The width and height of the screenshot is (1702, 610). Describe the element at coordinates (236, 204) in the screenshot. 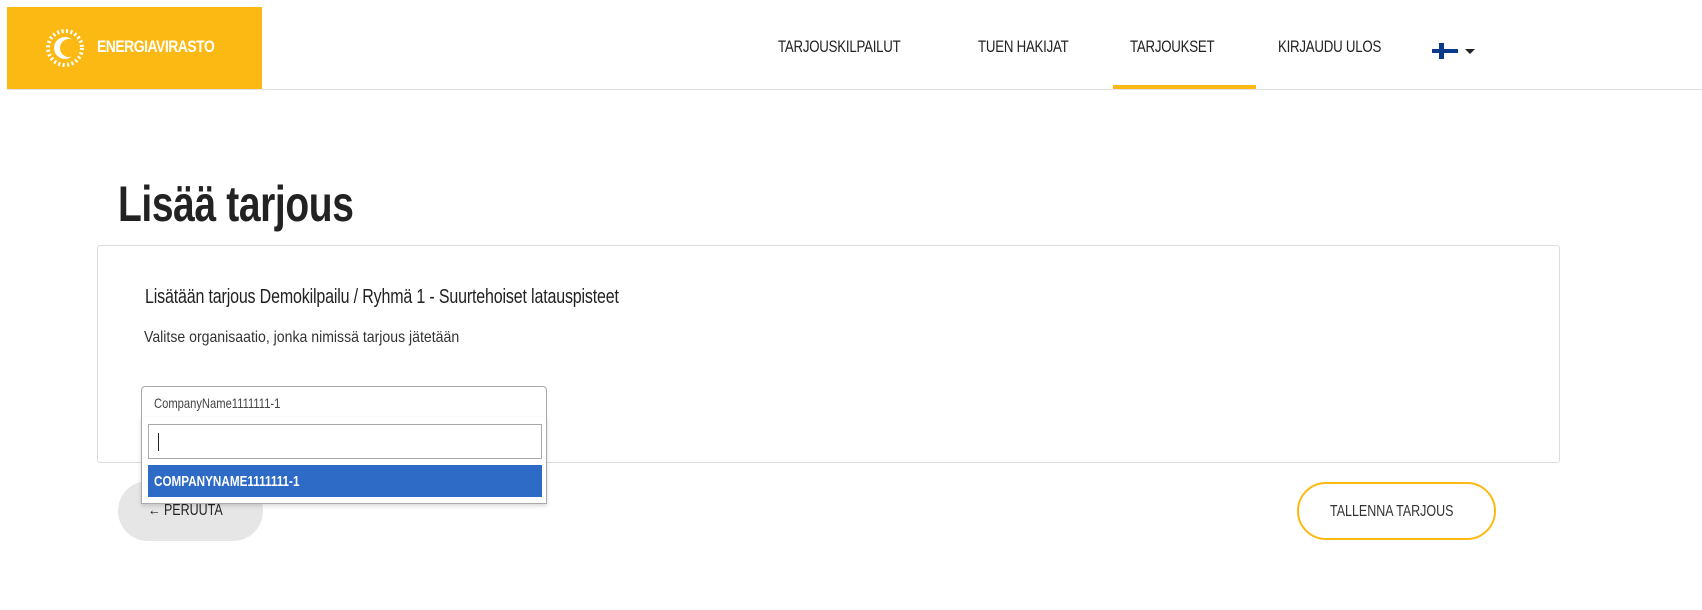

I see `page-title: Lisää tarjous` at that location.